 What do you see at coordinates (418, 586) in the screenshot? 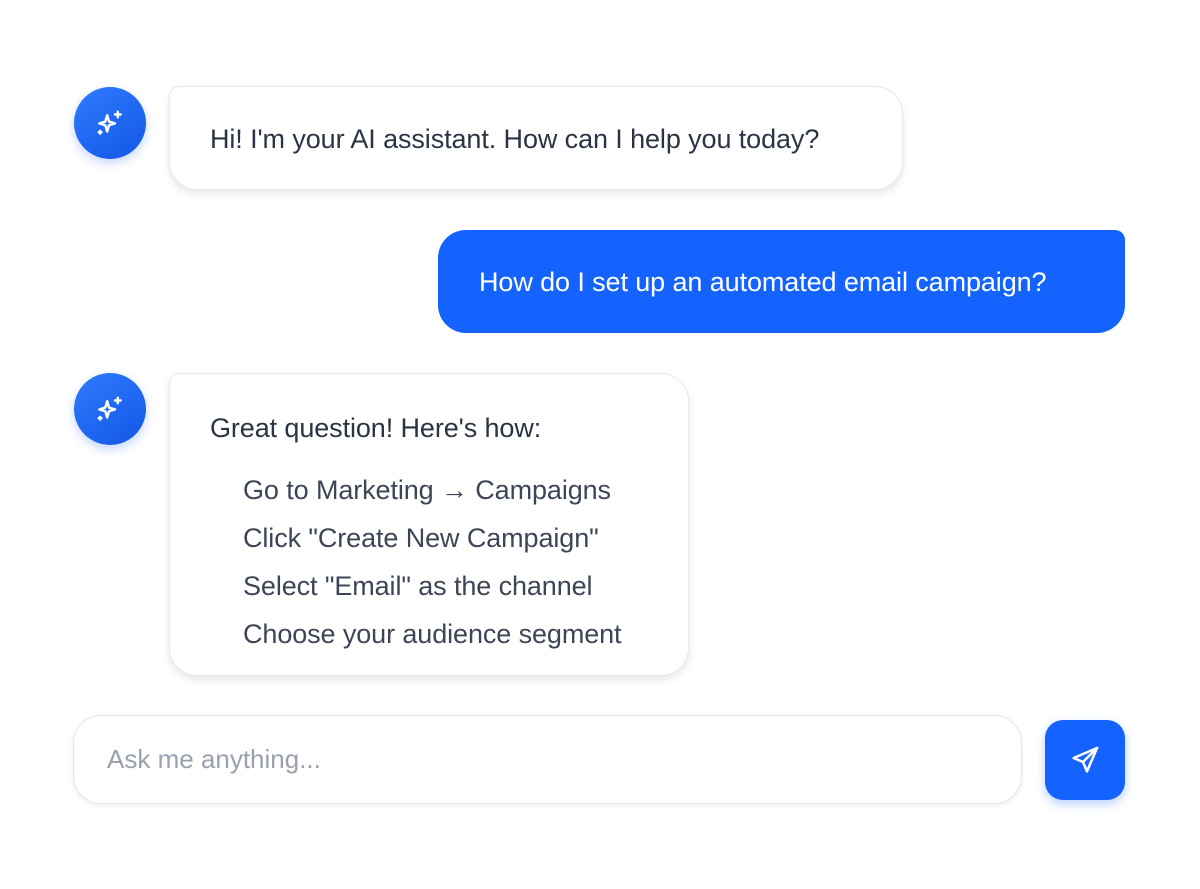
I see `step-item: Select "Email" as the channel` at bounding box center [418, 586].